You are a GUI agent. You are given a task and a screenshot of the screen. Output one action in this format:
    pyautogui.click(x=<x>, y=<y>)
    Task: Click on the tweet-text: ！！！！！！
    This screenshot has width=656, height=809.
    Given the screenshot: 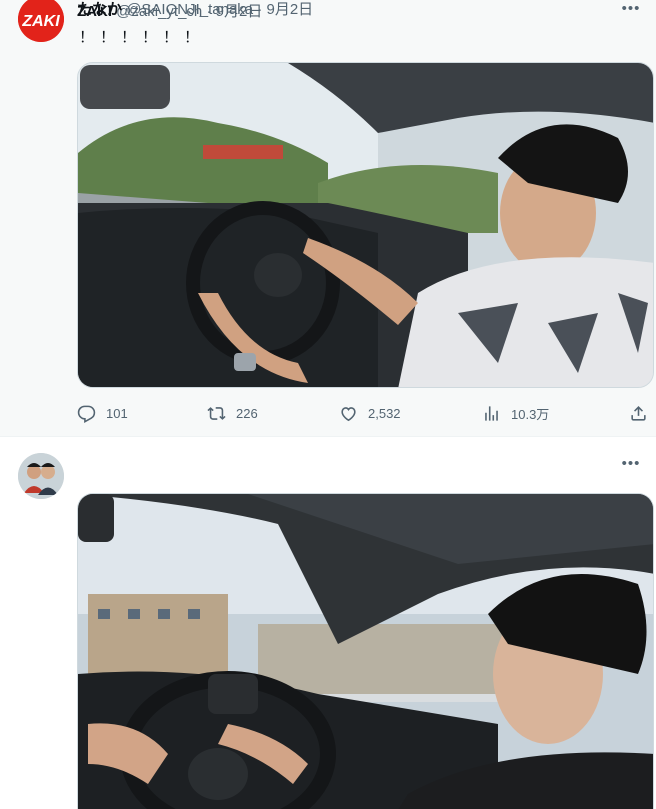 What is the action you would take?
    pyautogui.click(x=142, y=37)
    